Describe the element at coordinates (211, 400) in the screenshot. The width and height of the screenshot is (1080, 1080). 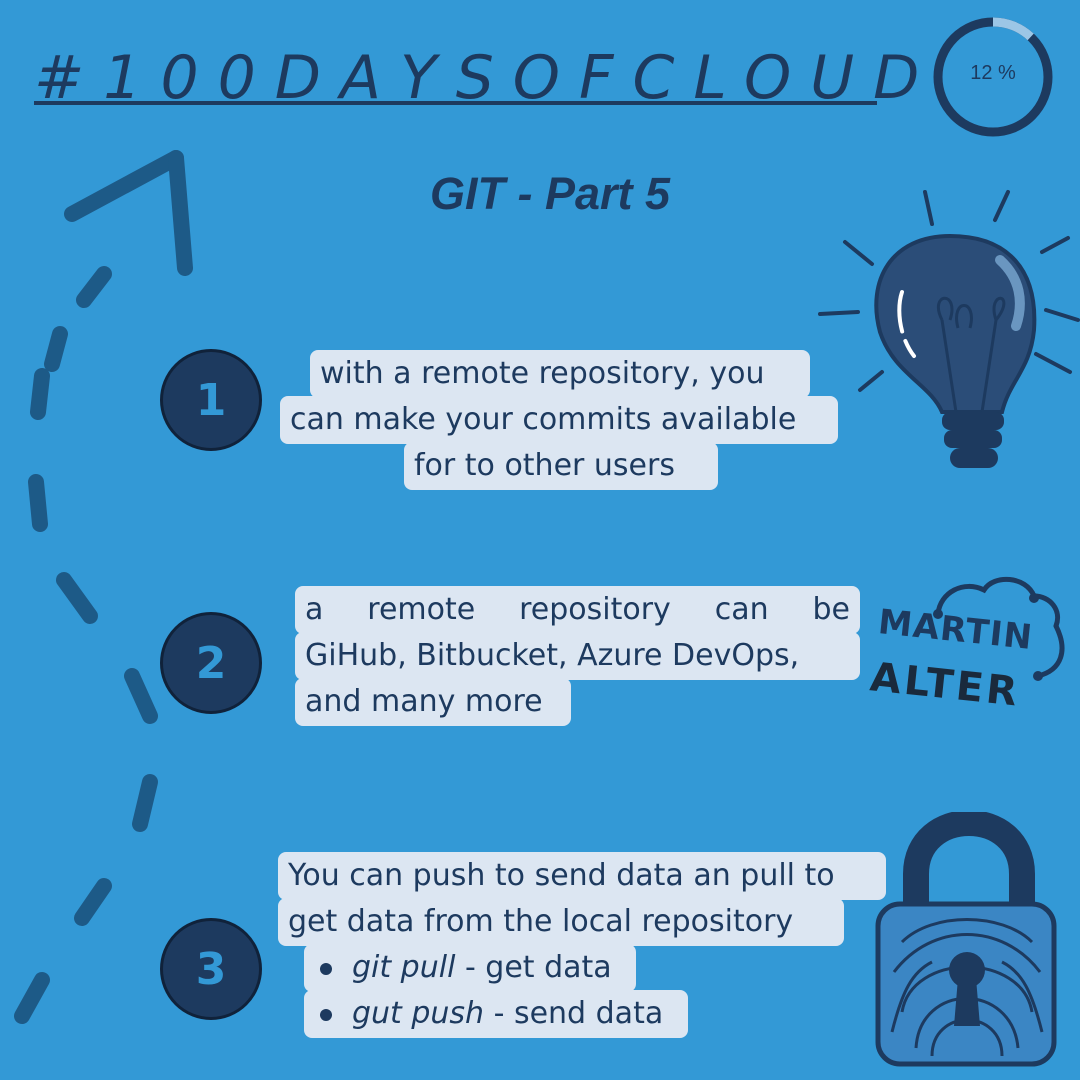
I see `step-number-badge: 1` at that location.